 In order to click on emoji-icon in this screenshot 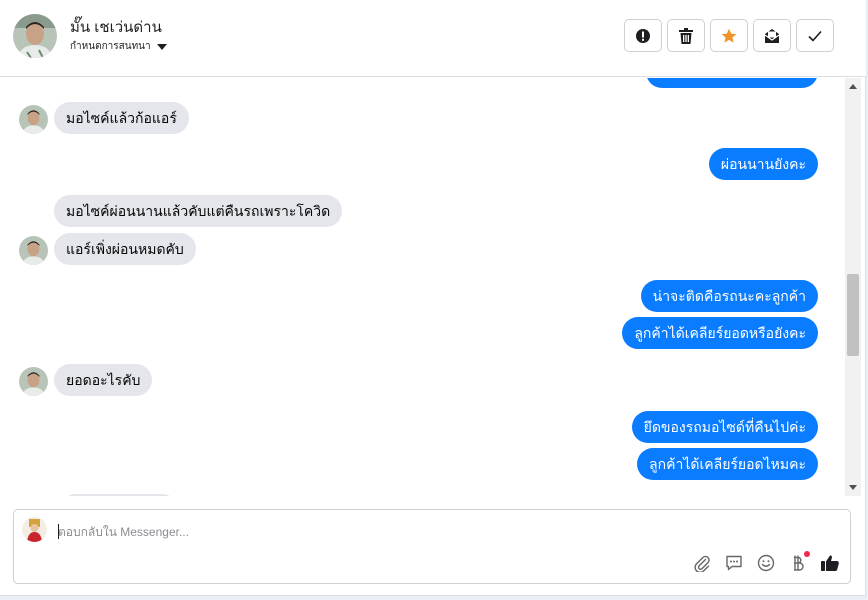, I will do `click(766, 563)`.